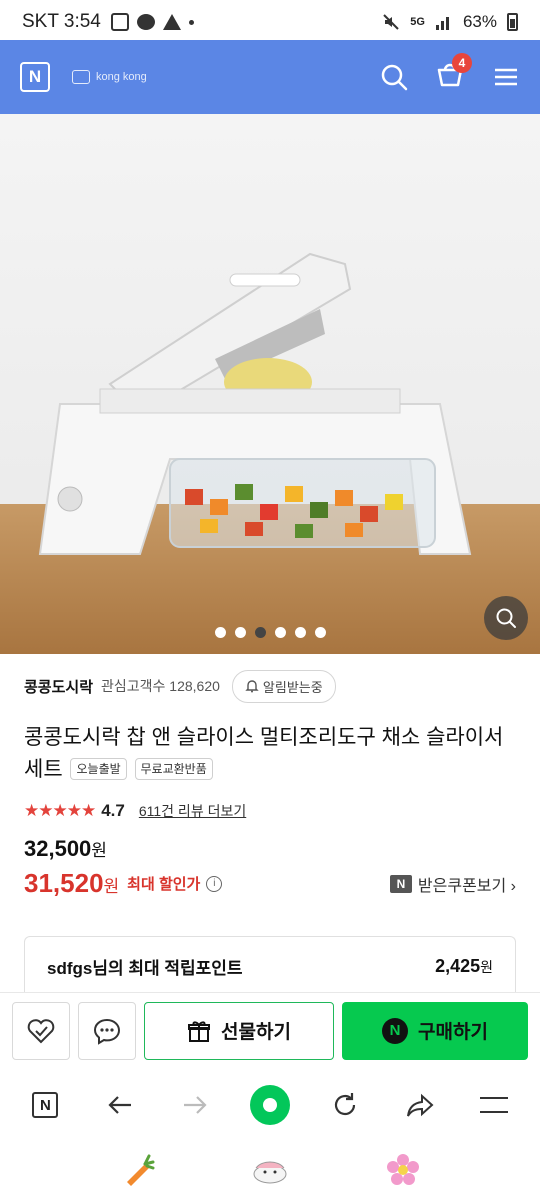 This screenshot has width=540, height=1200. I want to click on gift-button: 선물하기, so click(239, 1030).